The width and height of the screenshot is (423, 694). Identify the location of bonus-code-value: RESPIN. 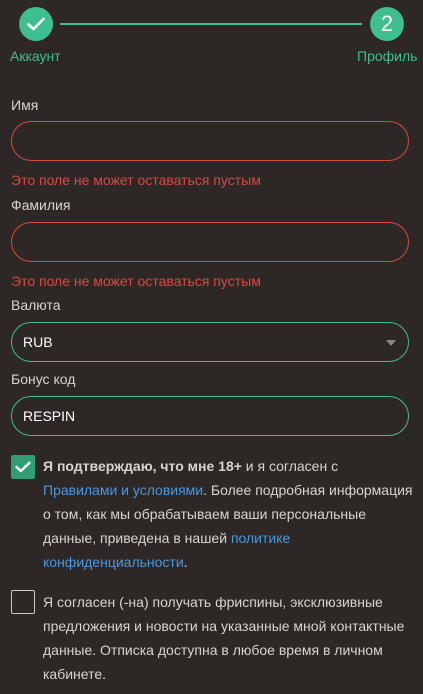
(49, 416).